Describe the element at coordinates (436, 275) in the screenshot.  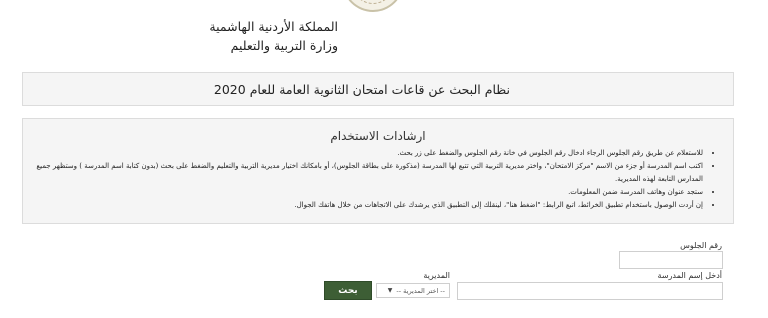
I see `directorate-label: المديرية` at that location.